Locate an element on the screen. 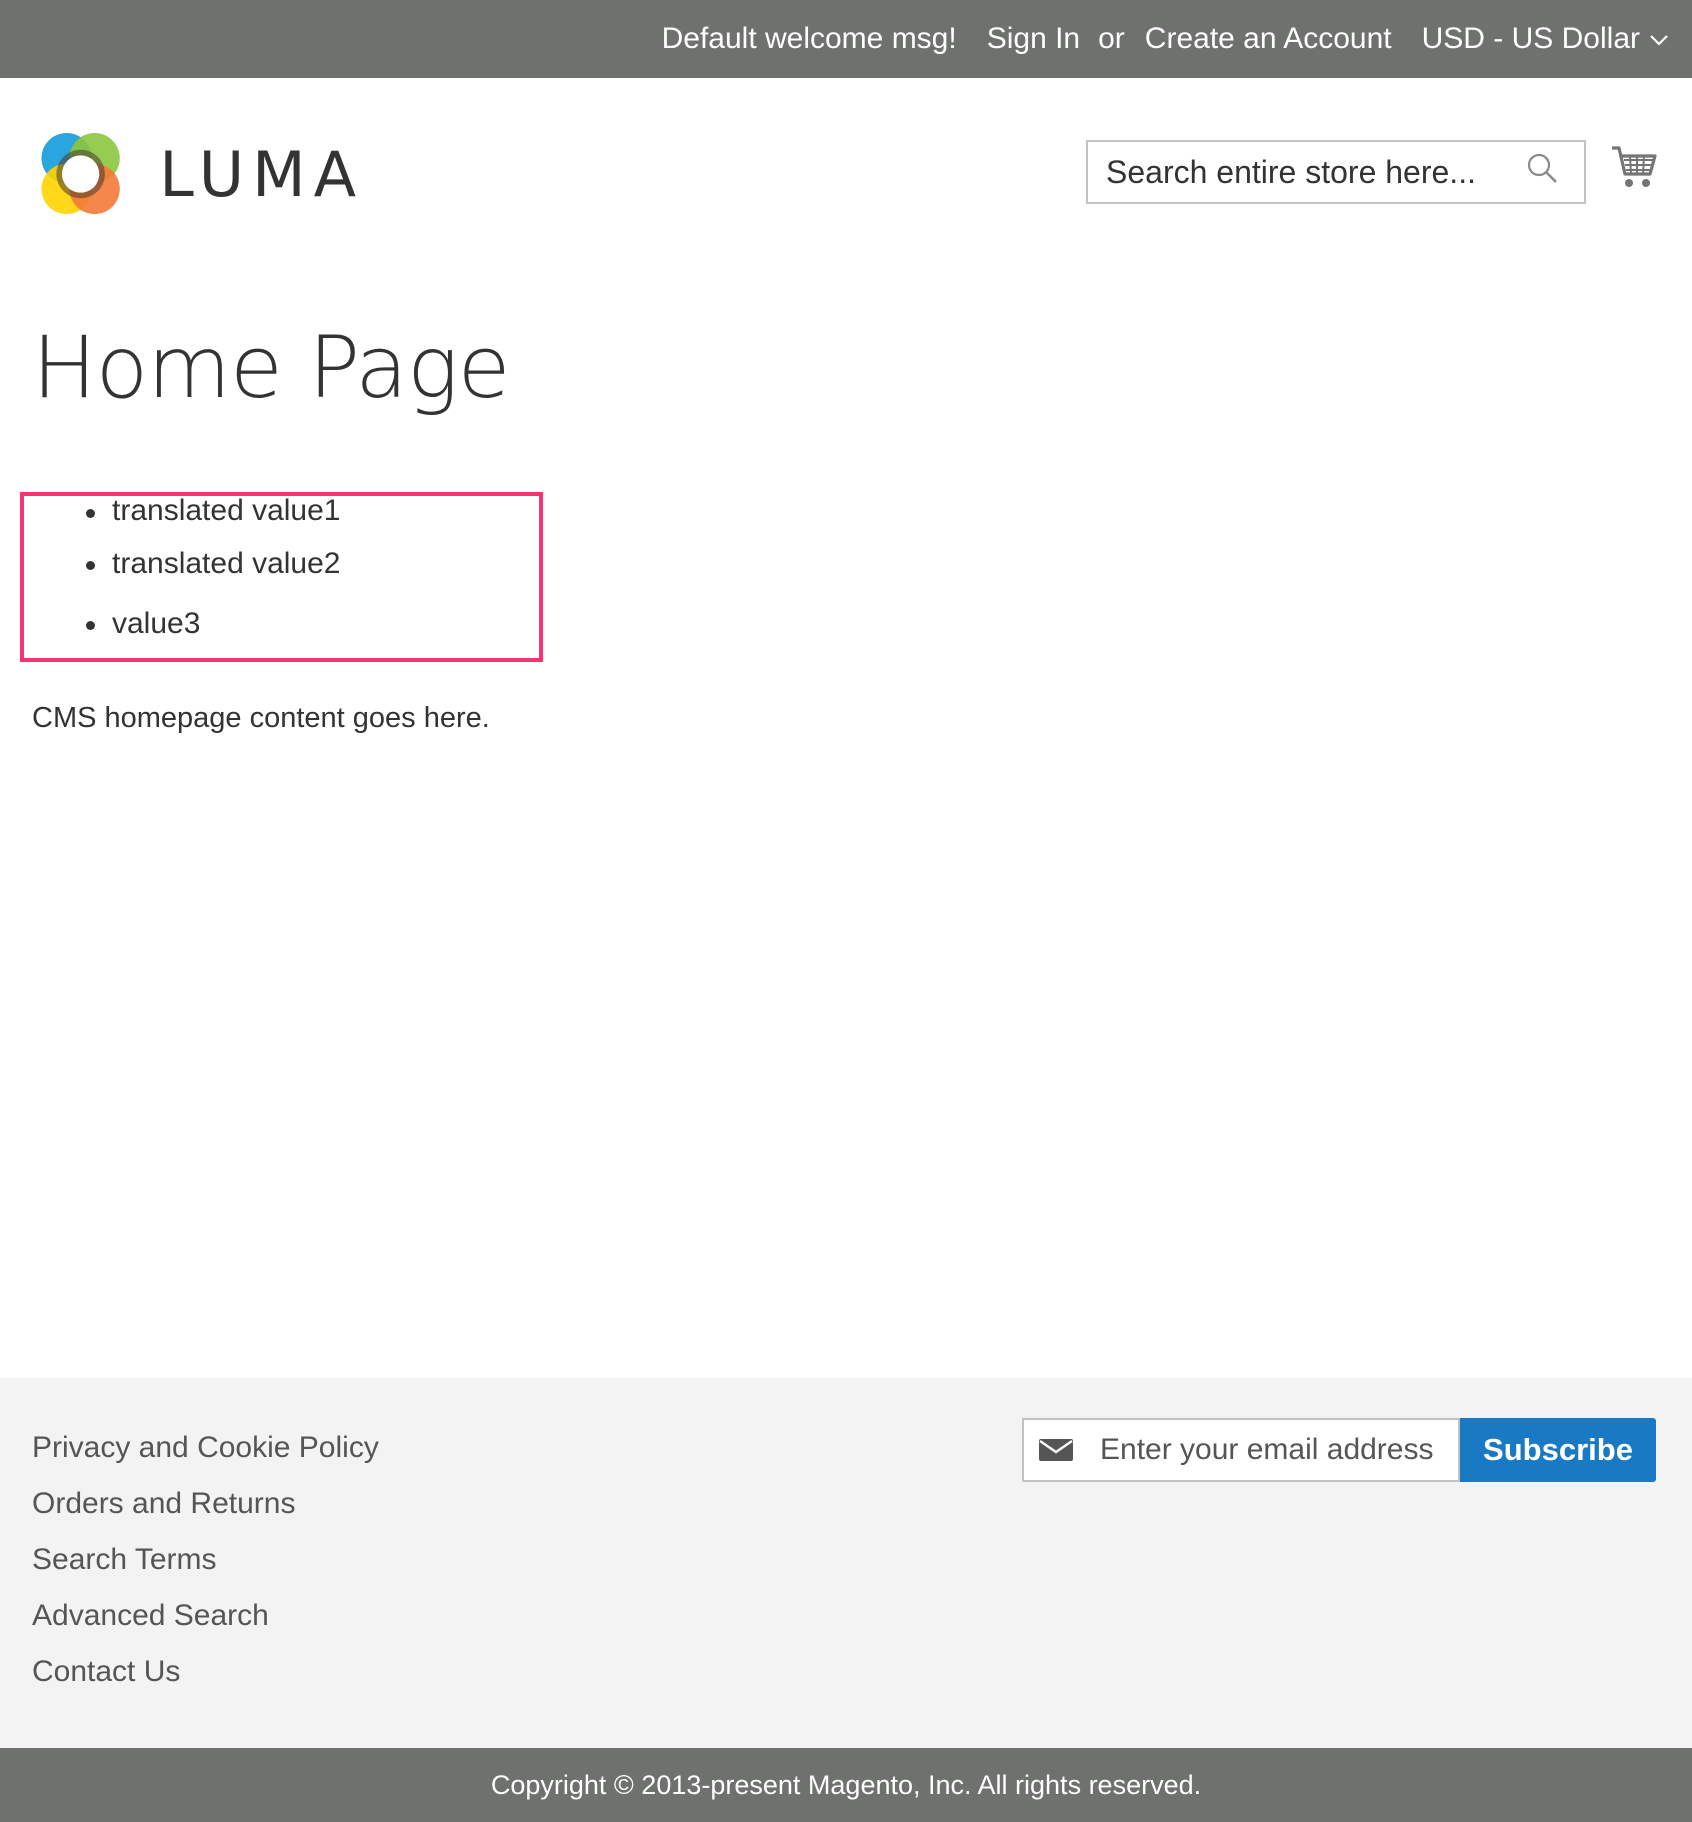 Image resolution: width=1692 pixels, height=1822 pixels. page-title: Home Page is located at coordinates (271, 368).